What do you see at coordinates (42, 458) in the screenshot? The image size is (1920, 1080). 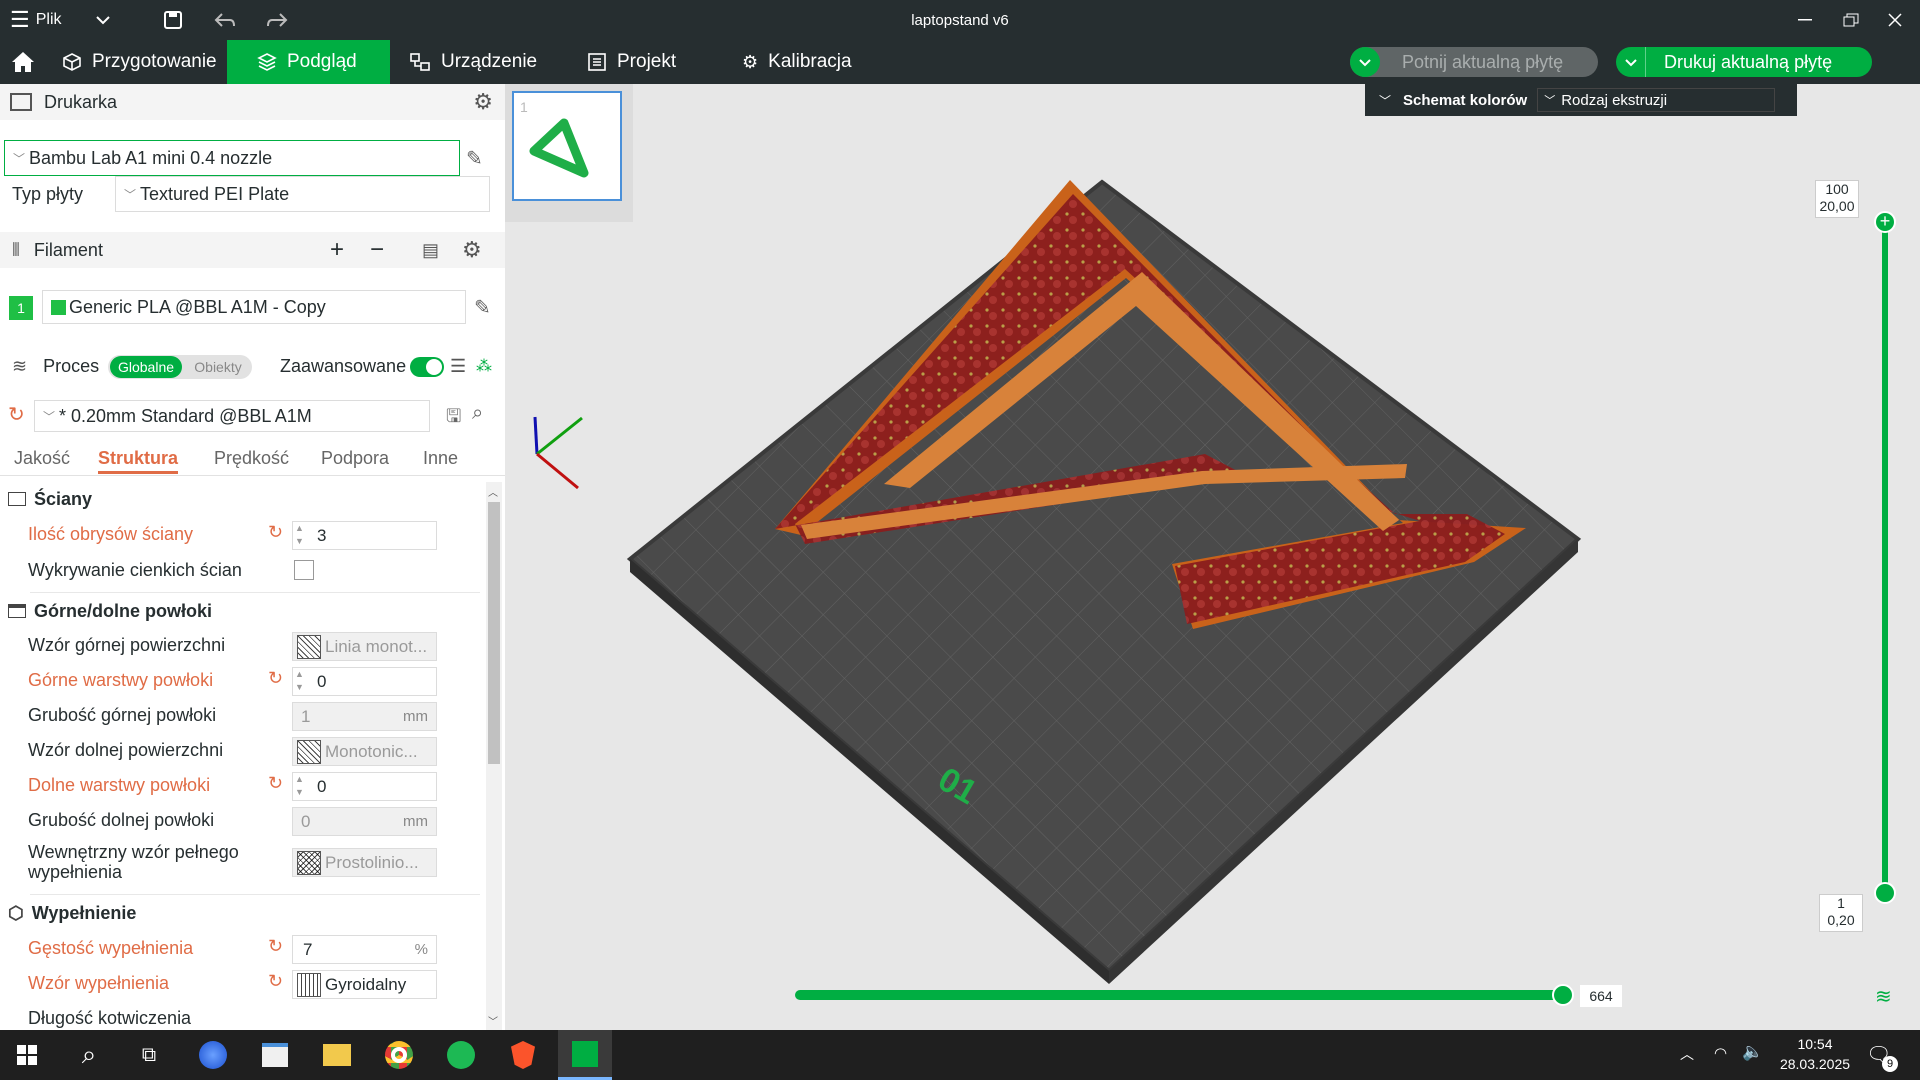 I see `tab-quality: Jakość` at bounding box center [42, 458].